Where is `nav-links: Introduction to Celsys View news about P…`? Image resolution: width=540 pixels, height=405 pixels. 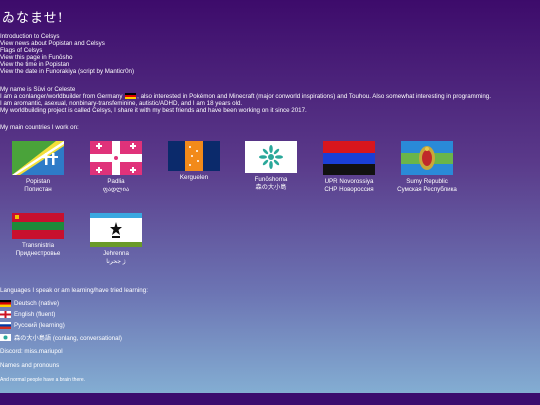 nav-links: Introduction to Celsys View news about P… is located at coordinates (67, 54).